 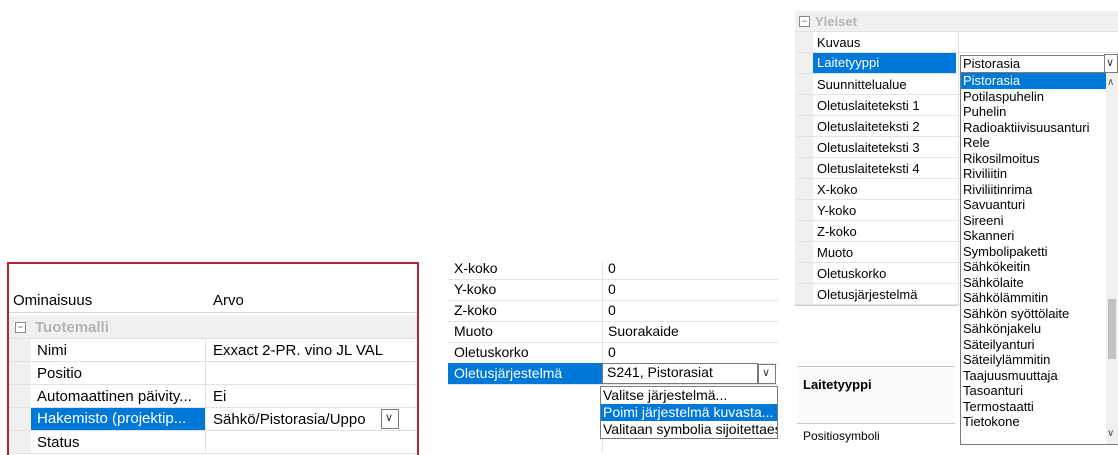 What do you see at coordinates (213, 373) in the screenshot?
I see `property-row: Positio` at bounding box center [213, 373].